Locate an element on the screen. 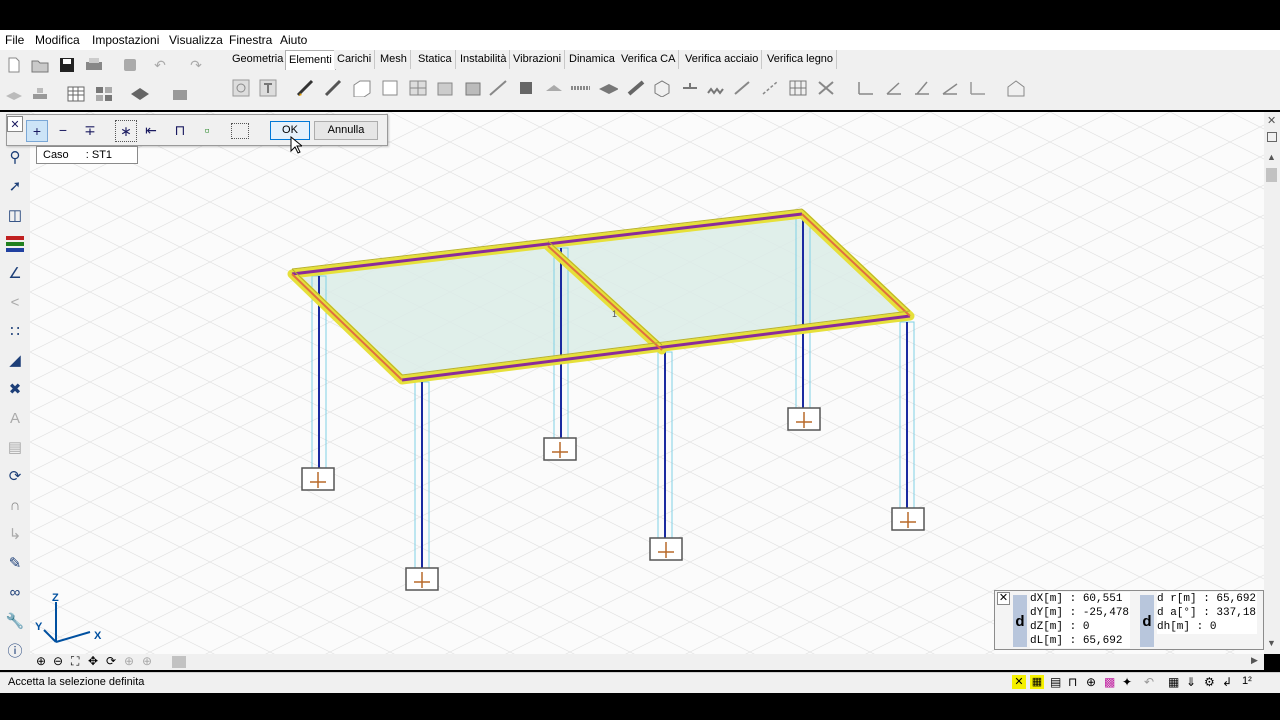 This screenshot has width=1280, height=720. cube-icon is located at coordinates (662, 88).